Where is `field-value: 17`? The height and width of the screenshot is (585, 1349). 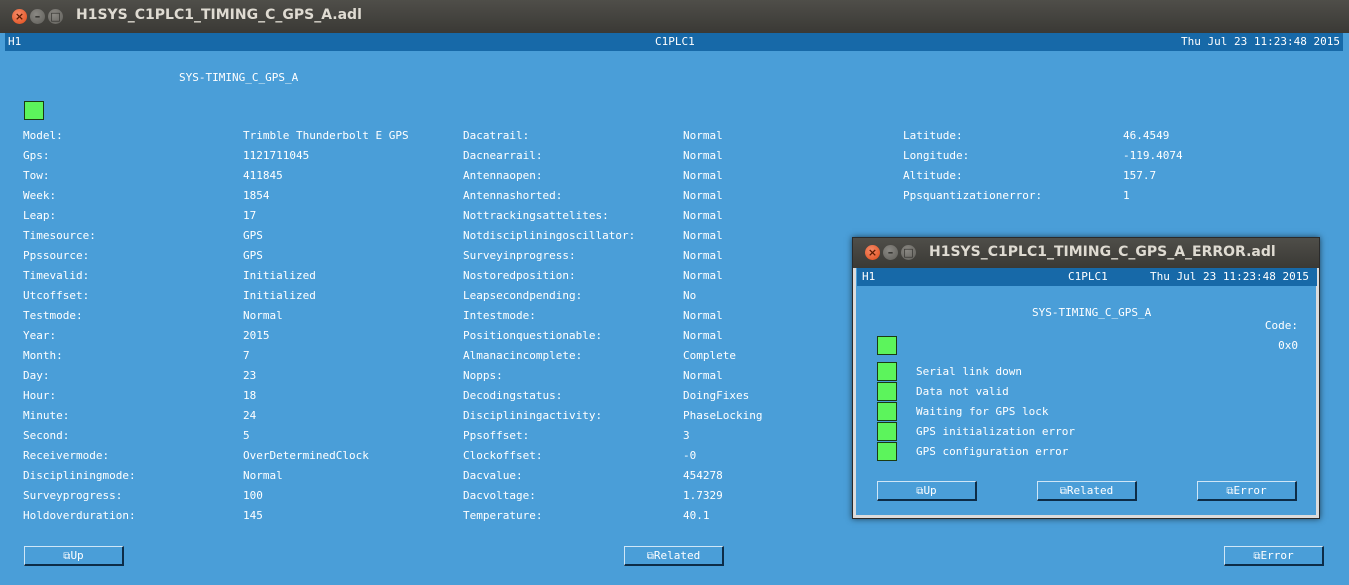 field-value: 17 is located at coordinates (250, 215).